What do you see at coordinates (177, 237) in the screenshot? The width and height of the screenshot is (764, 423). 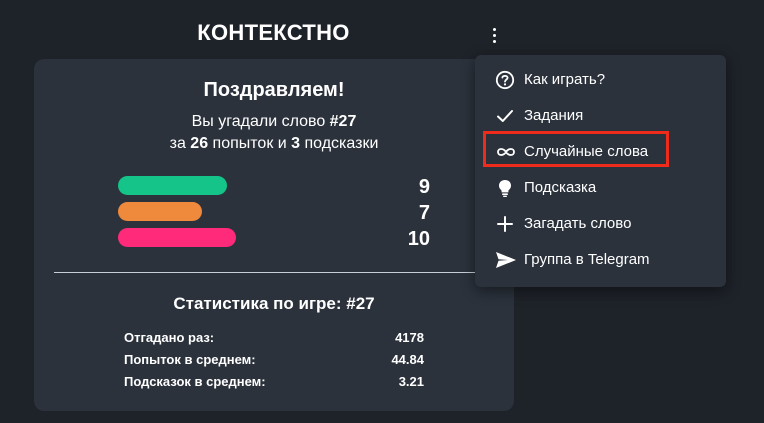 I see `pink-bar` at bounding box center [177, 237].